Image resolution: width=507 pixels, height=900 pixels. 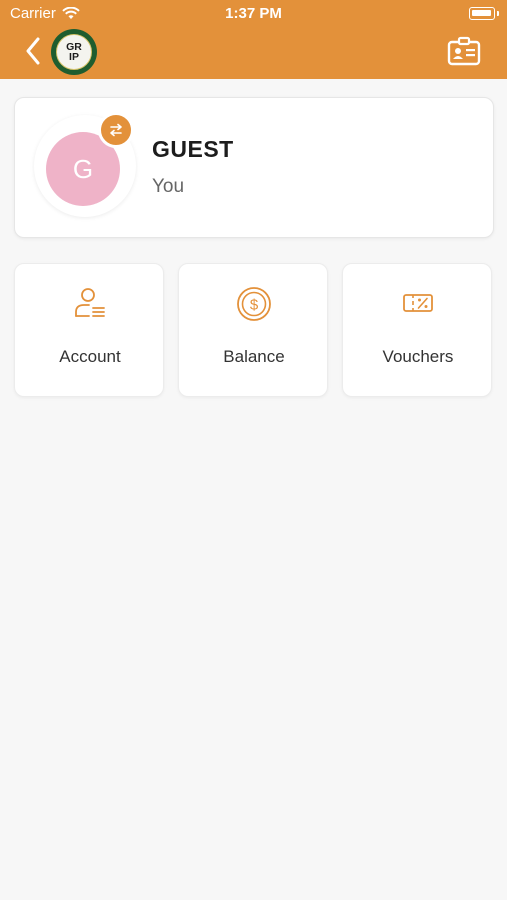 What do you see at coordinates (89, 330) in the screenshot?
I see `account-tile: Account` at bounding box center [89, 330].